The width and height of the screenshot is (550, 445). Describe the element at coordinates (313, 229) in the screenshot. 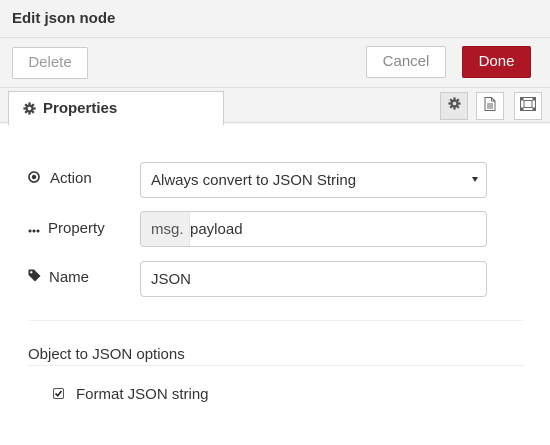

I see `property-input: msg. payload` at that location.